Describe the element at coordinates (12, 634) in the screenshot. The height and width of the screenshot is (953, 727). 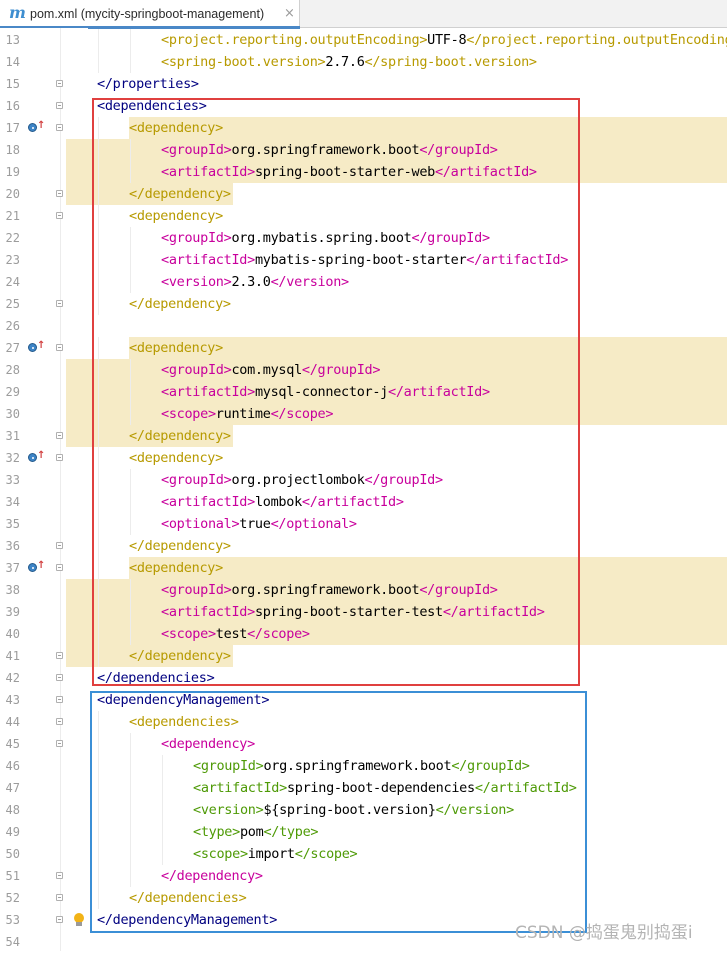
I see `line-number: 40` at that location.